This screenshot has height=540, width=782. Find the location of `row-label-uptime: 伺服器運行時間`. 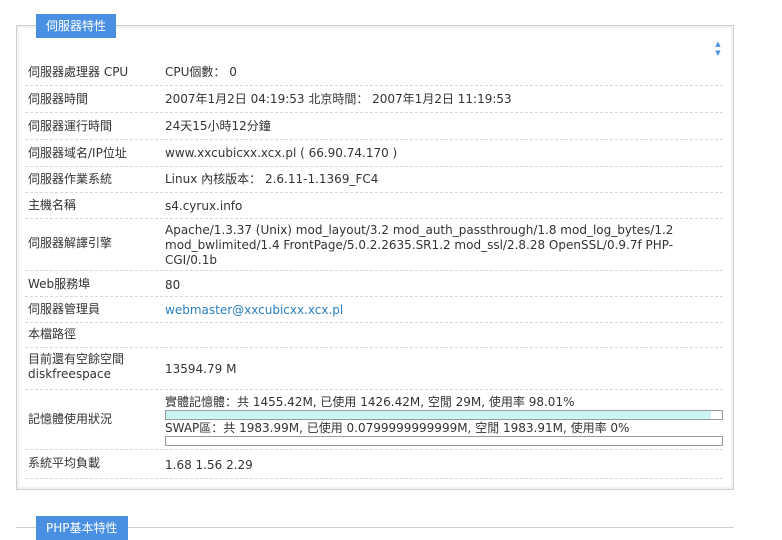

row-label-uptime: 伺服器運行時間 is located at coordinates (70, 126).